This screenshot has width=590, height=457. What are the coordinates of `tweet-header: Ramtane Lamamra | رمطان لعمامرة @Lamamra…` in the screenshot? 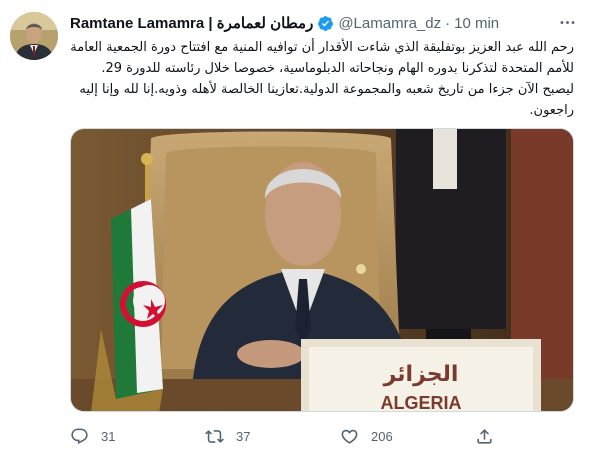 It's located at (284, 23).